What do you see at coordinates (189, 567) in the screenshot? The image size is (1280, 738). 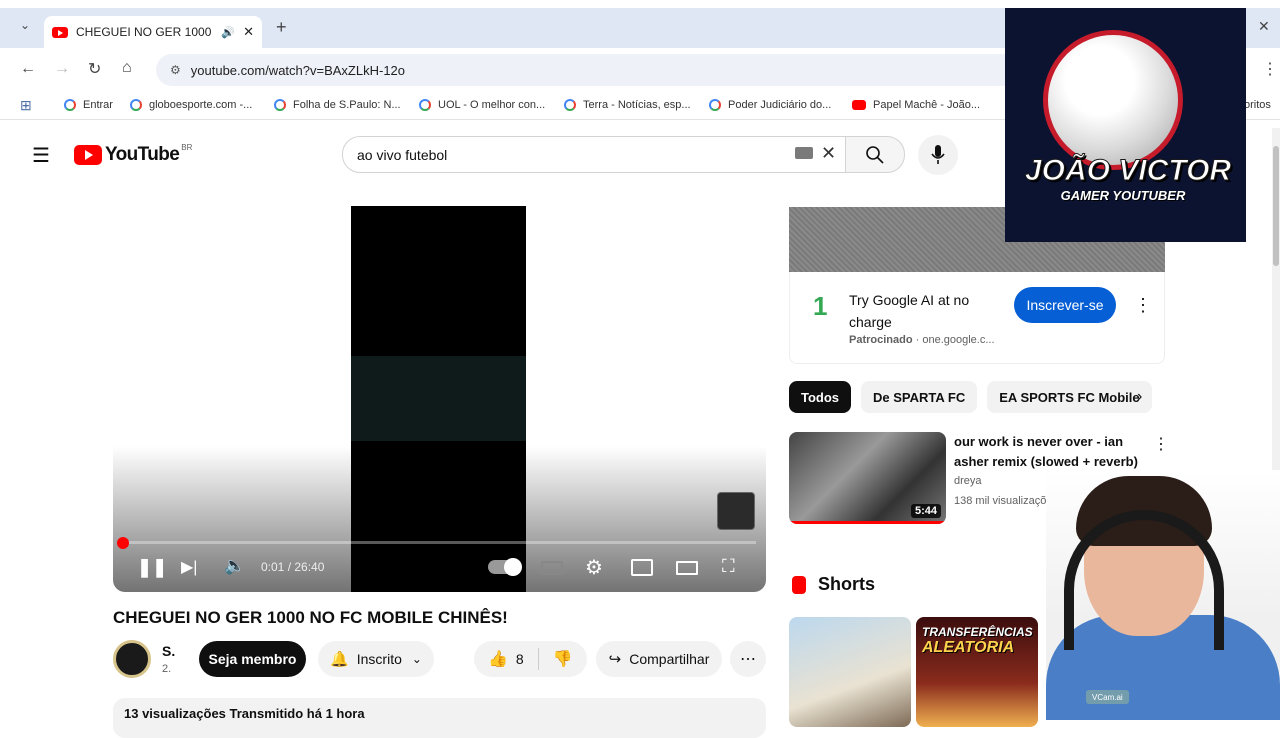 I see `next-video-icon: ▶|` at bounding box center [189, 567].